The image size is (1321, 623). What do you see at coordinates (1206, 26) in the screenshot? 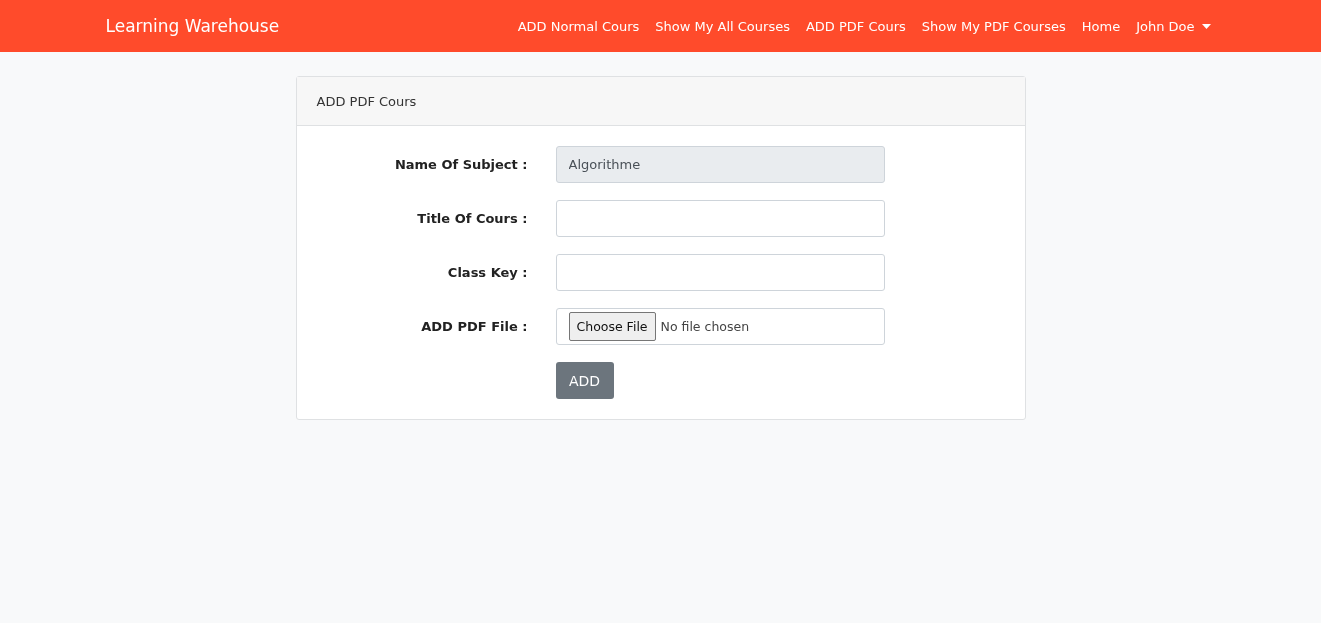
I see `caret-icon` at bounding box center [1206, 26].